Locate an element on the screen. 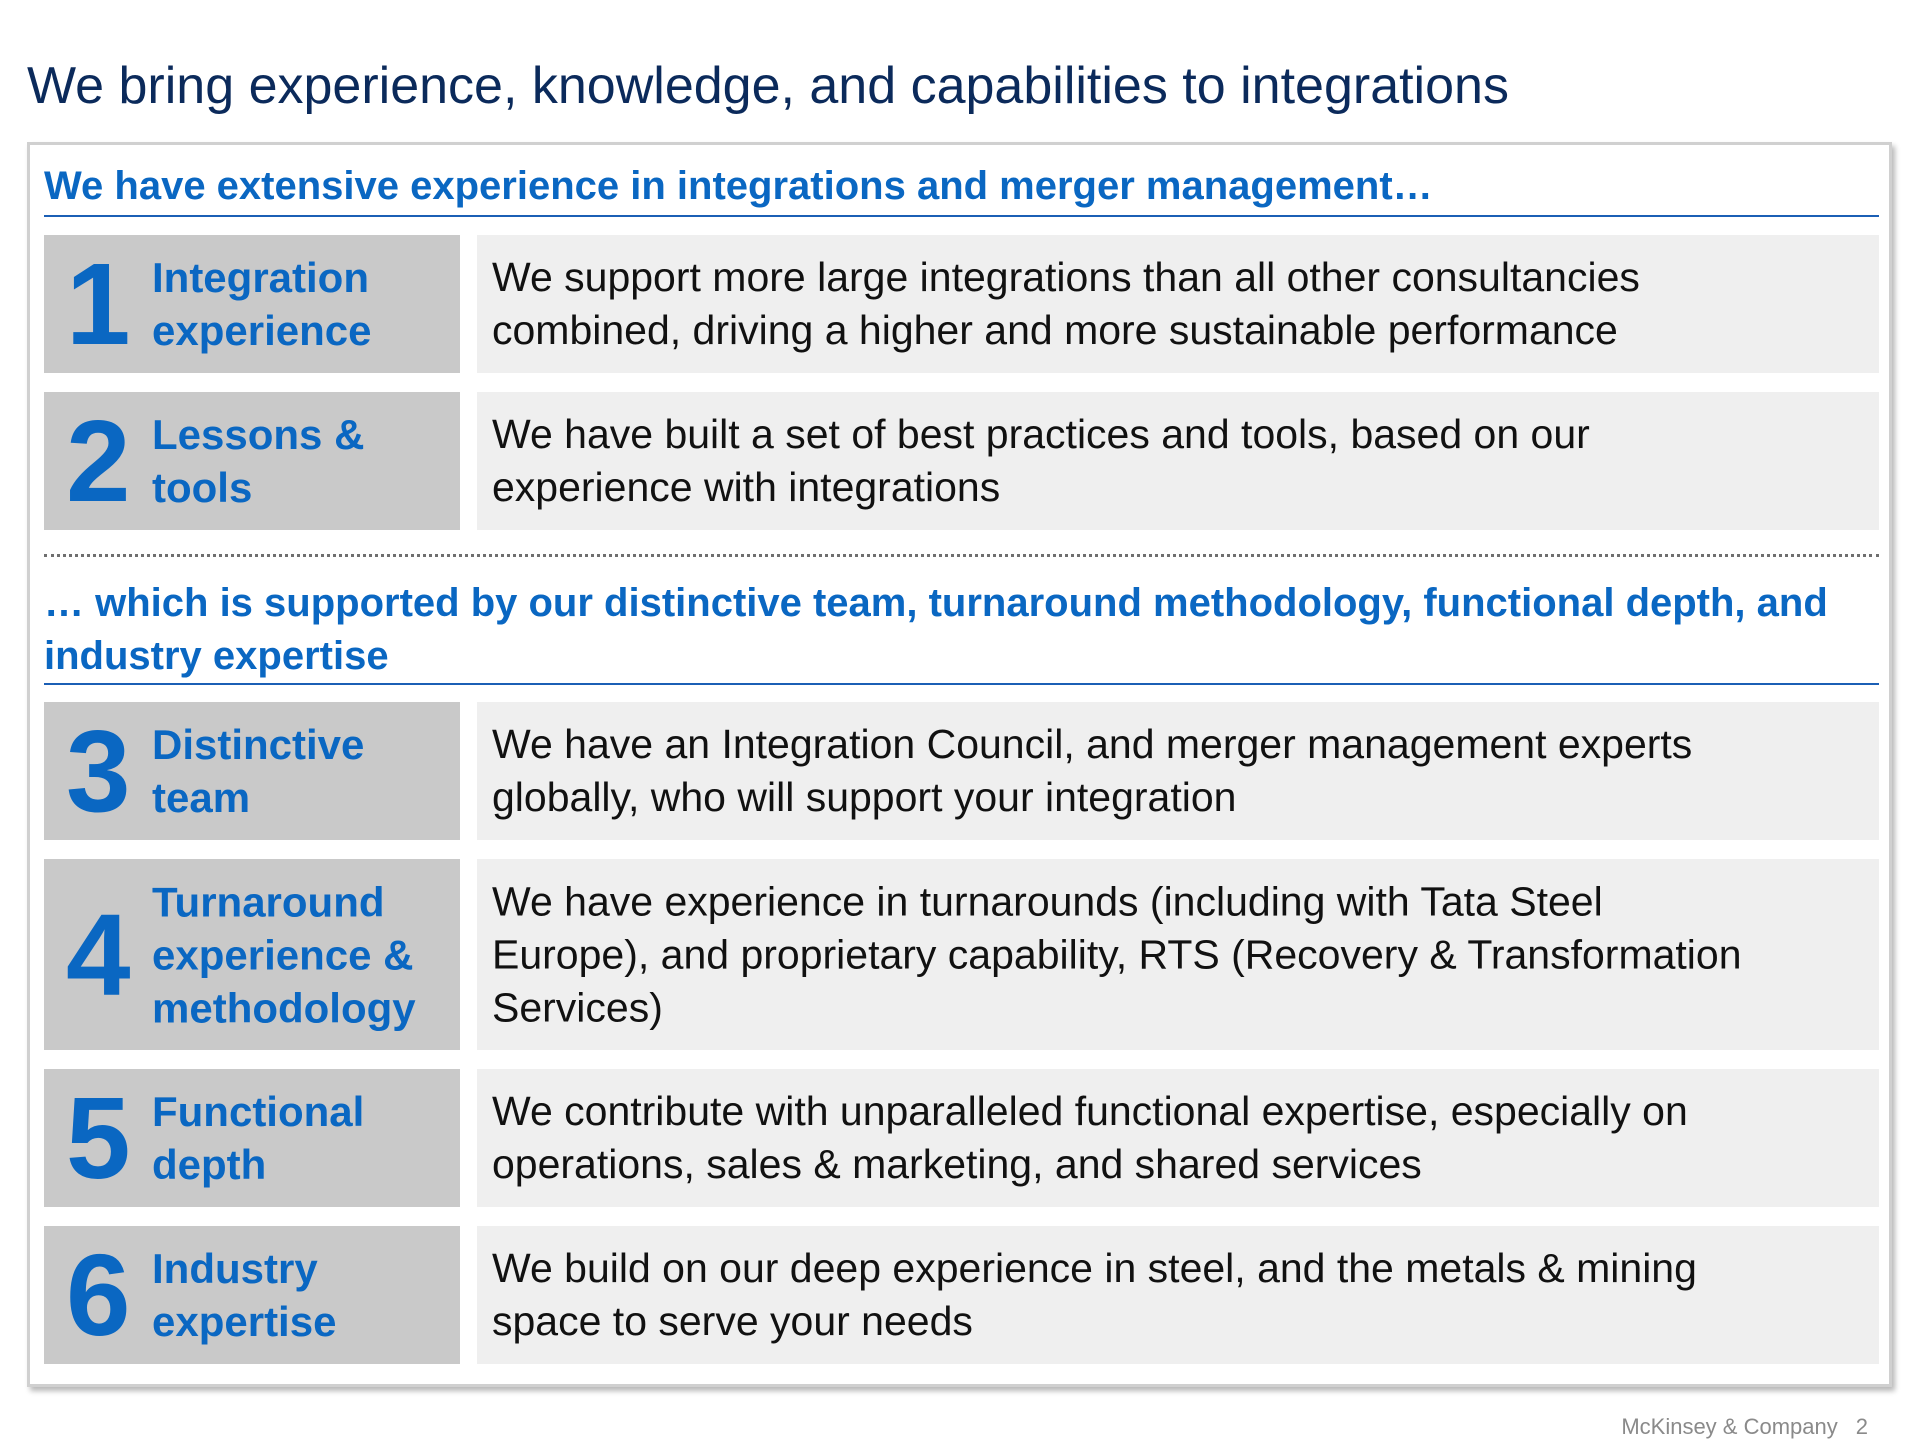  row-label-box: 3 Distinctive team is located at coordinates (252, 771).